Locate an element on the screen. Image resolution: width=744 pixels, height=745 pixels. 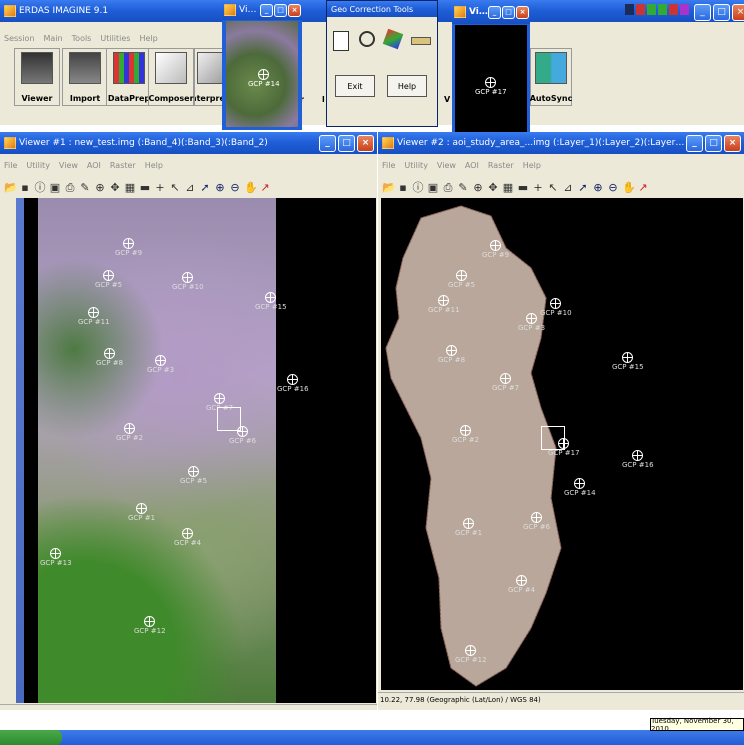
crosshair-icon is located at coordinates (367, 39).